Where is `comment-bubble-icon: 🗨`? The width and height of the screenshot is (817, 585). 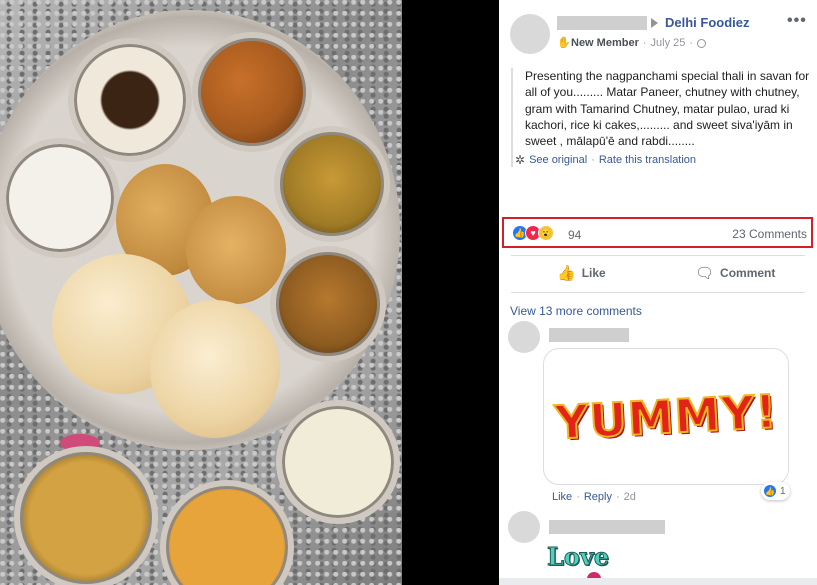 comment-bubble-icon: 🗨 is located at coordinates (705, 273).